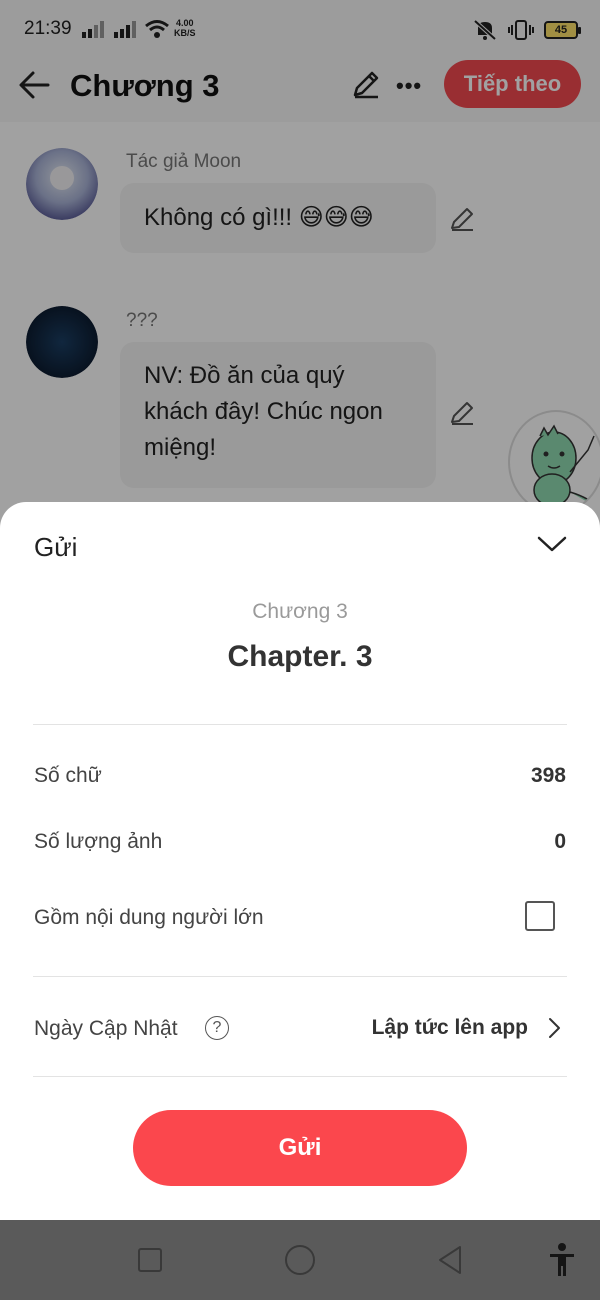  What do you see at coordinates (560, 841) in the screenshot?
I see `image-count-value: 0` at bounding box center [560, 841].